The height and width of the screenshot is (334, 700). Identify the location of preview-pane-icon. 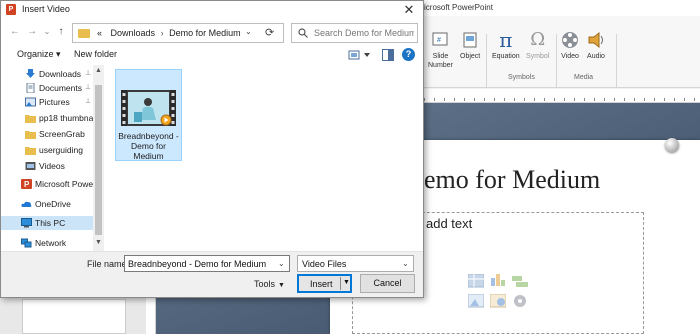
(388, 55).